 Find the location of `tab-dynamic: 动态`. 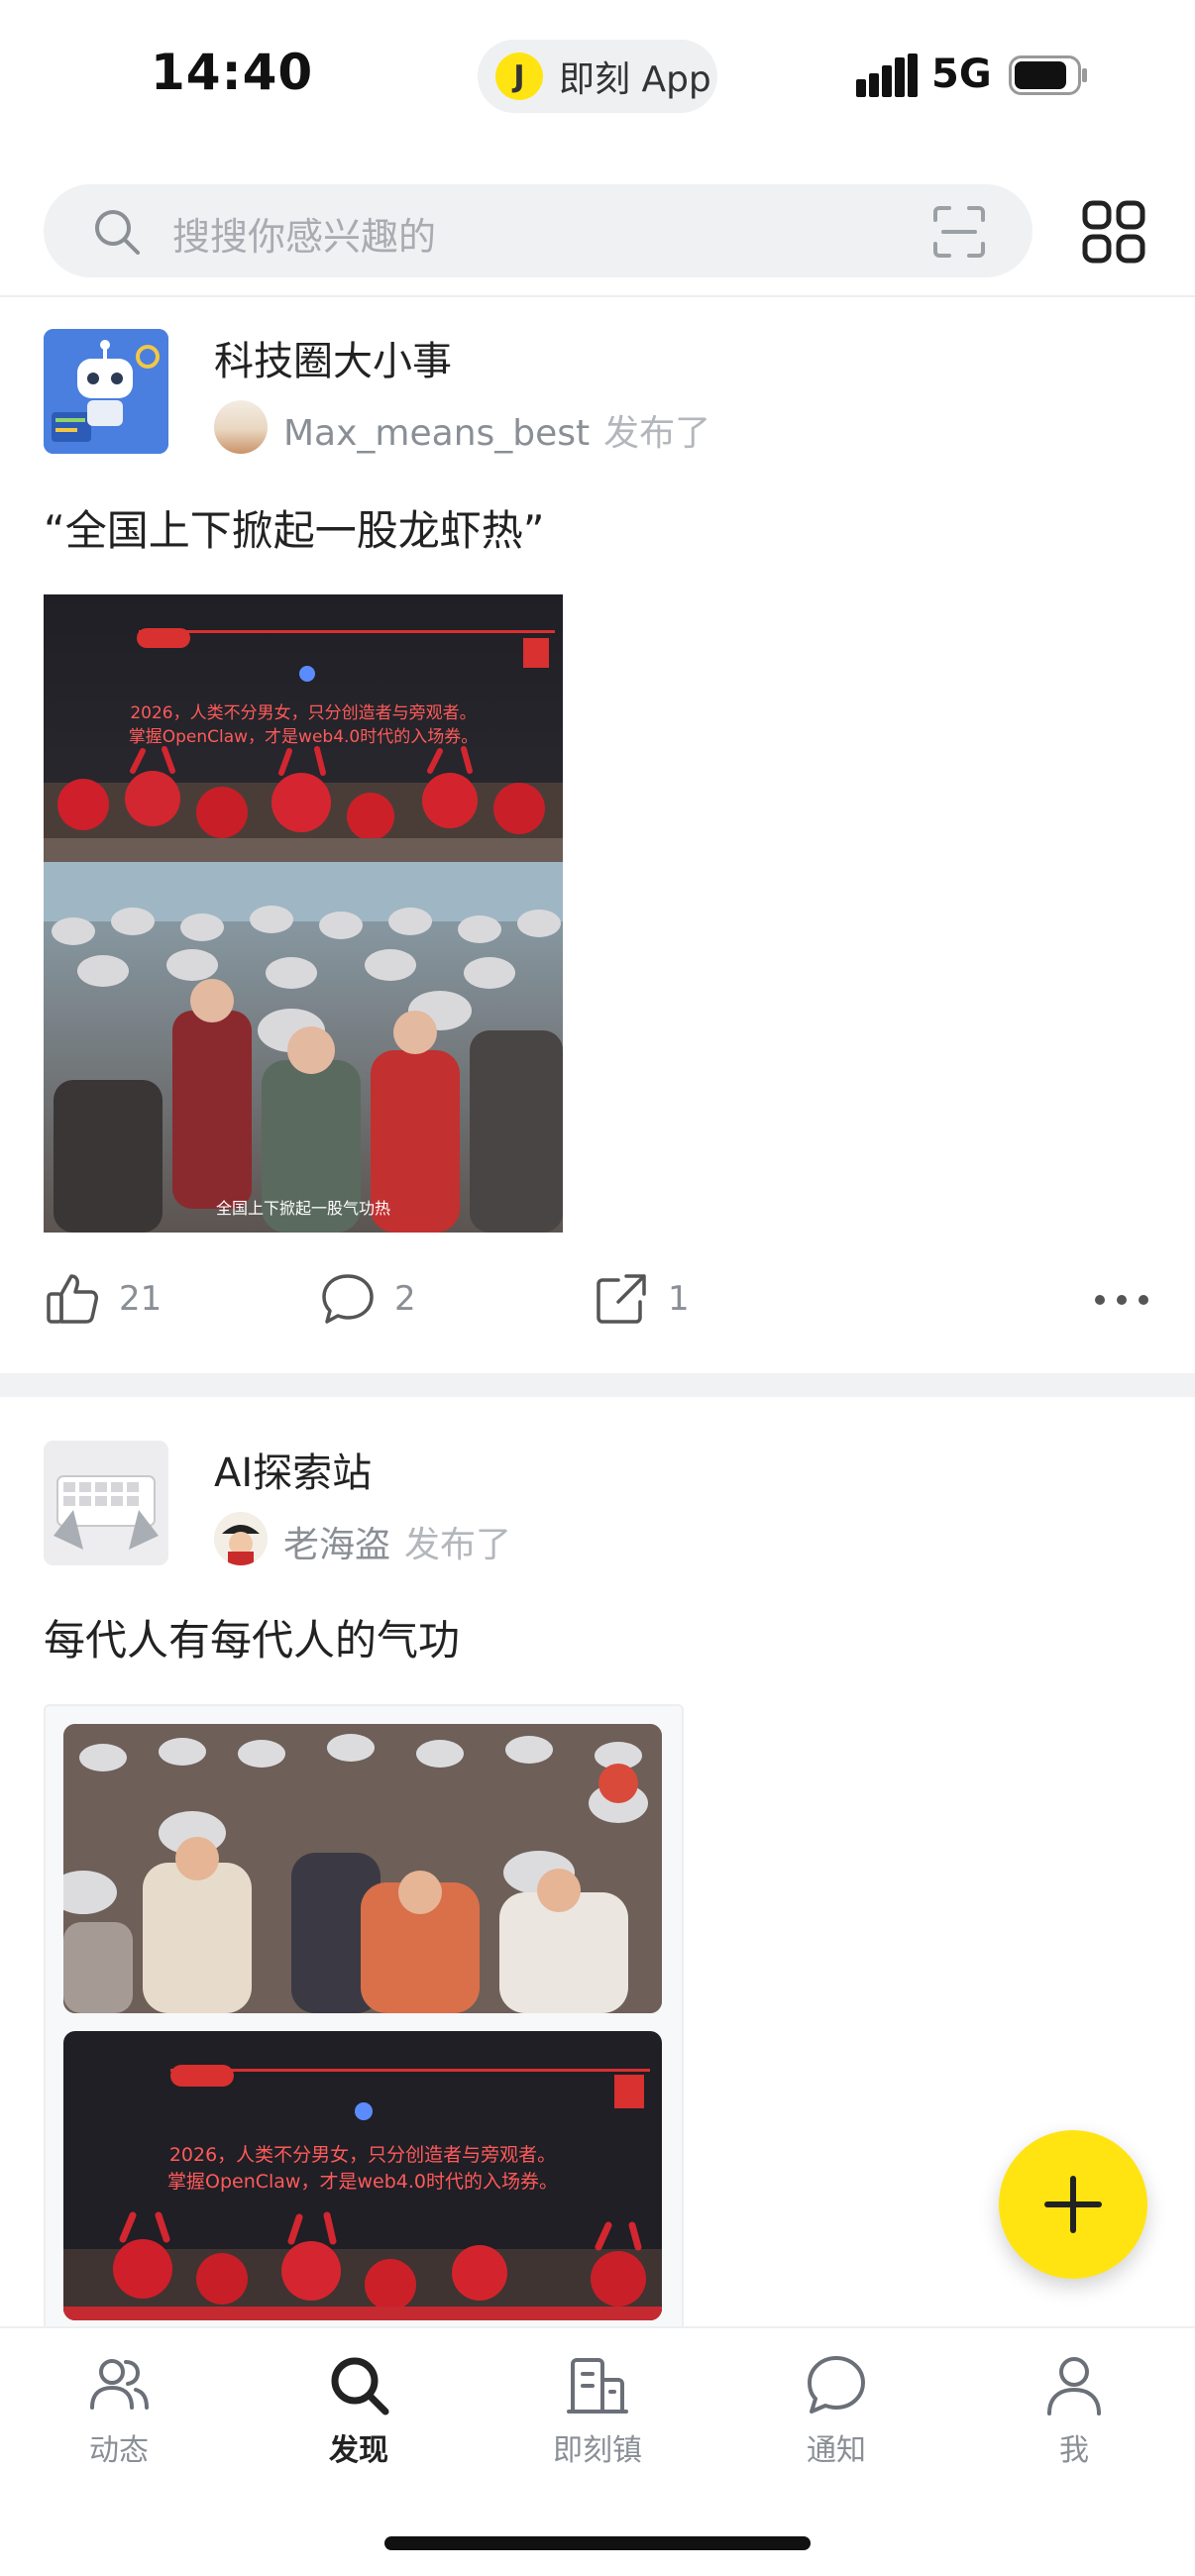

tab-dynamic: 动态 is located at coordinates (119, 2411).